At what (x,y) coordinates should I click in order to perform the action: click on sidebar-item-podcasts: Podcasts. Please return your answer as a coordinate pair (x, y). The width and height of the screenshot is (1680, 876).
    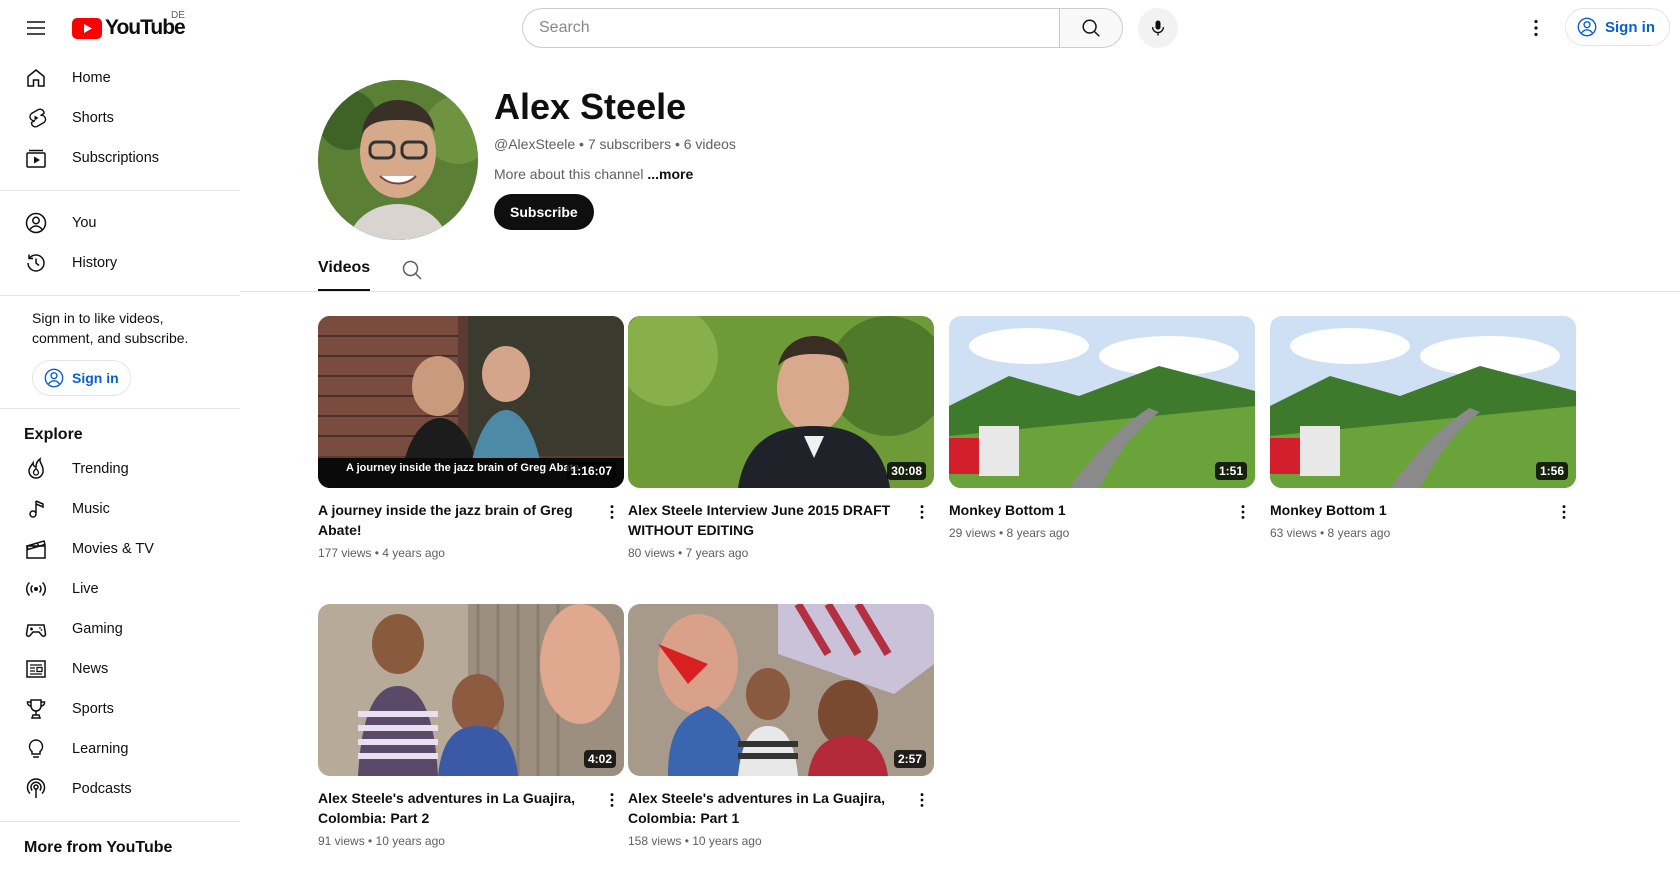
    Looking at the image, I should click on (120, 789).